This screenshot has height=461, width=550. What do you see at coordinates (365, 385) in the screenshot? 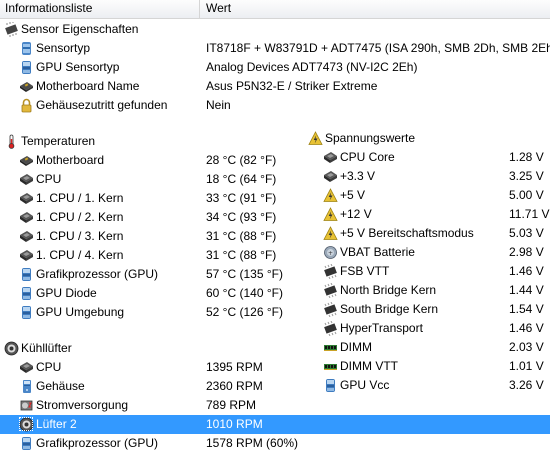
I see `sensor-label: GPU Vcc` at bounding box center [365, 385].